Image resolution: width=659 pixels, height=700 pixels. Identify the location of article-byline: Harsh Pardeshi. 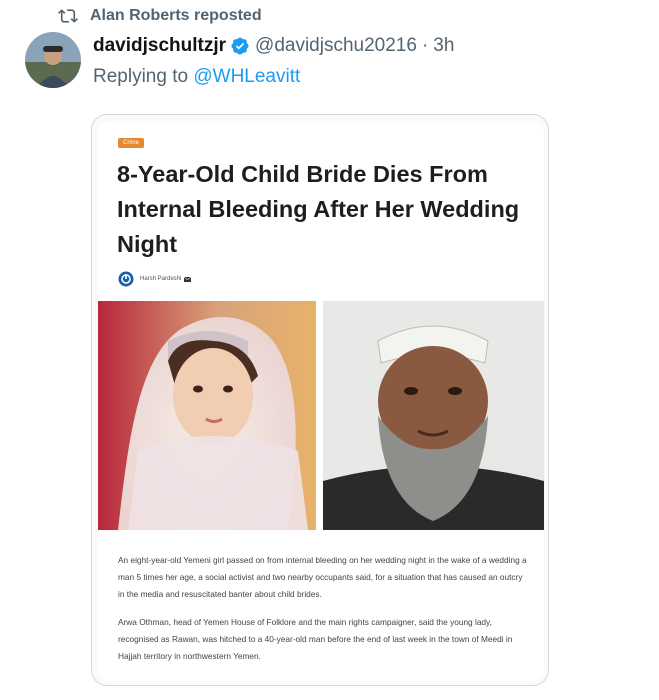
(155, 279).